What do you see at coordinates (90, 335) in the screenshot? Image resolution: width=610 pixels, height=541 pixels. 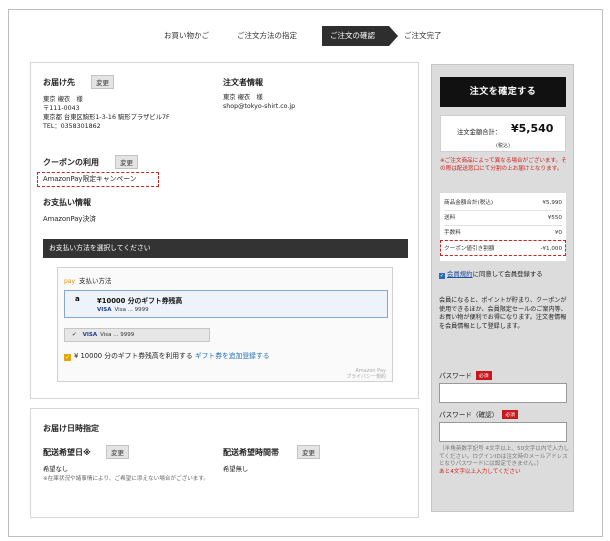 I see `visa-brand-icon: VISA` at bounding box center [90, 335].